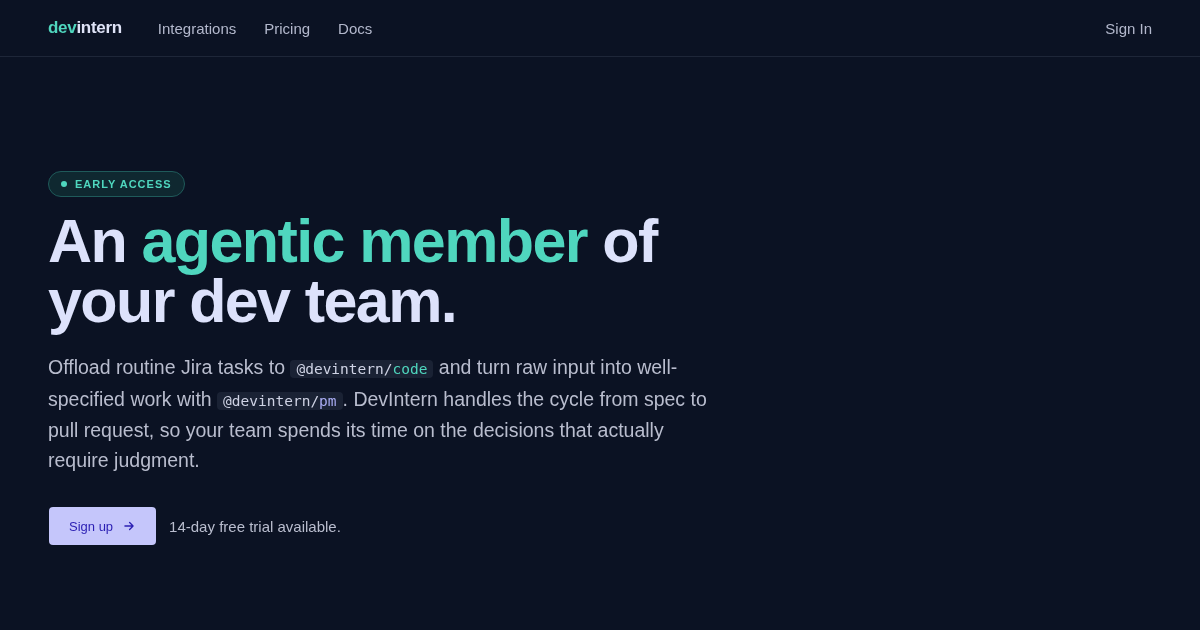 The width and height of the screenshot is (1200, 630). I want to click on logo: devintern, so click(85, 28).